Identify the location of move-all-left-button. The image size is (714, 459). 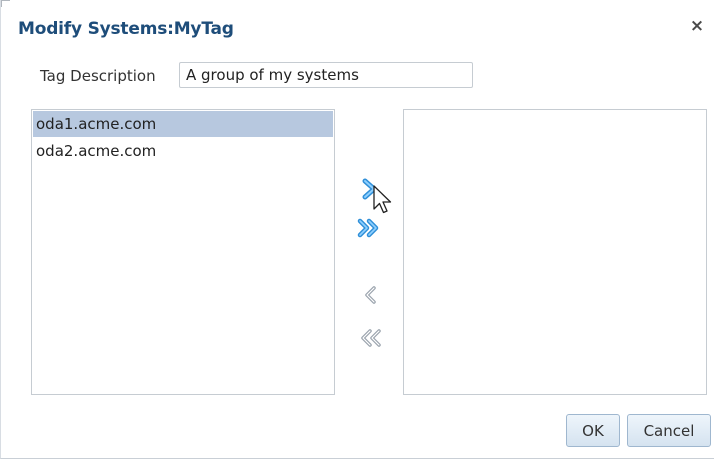
(370, 338).